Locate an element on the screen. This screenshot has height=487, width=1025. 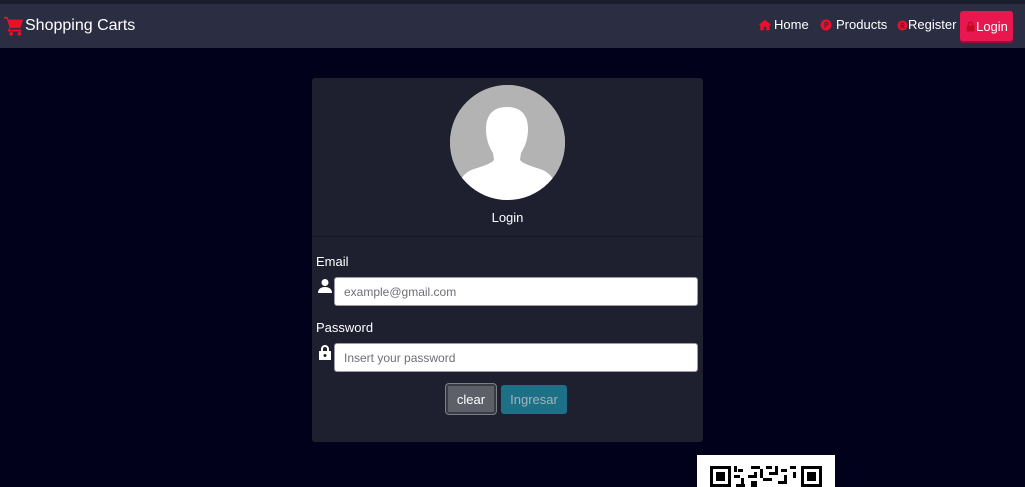
circle-r-icon is located at coordinates (902, 25).